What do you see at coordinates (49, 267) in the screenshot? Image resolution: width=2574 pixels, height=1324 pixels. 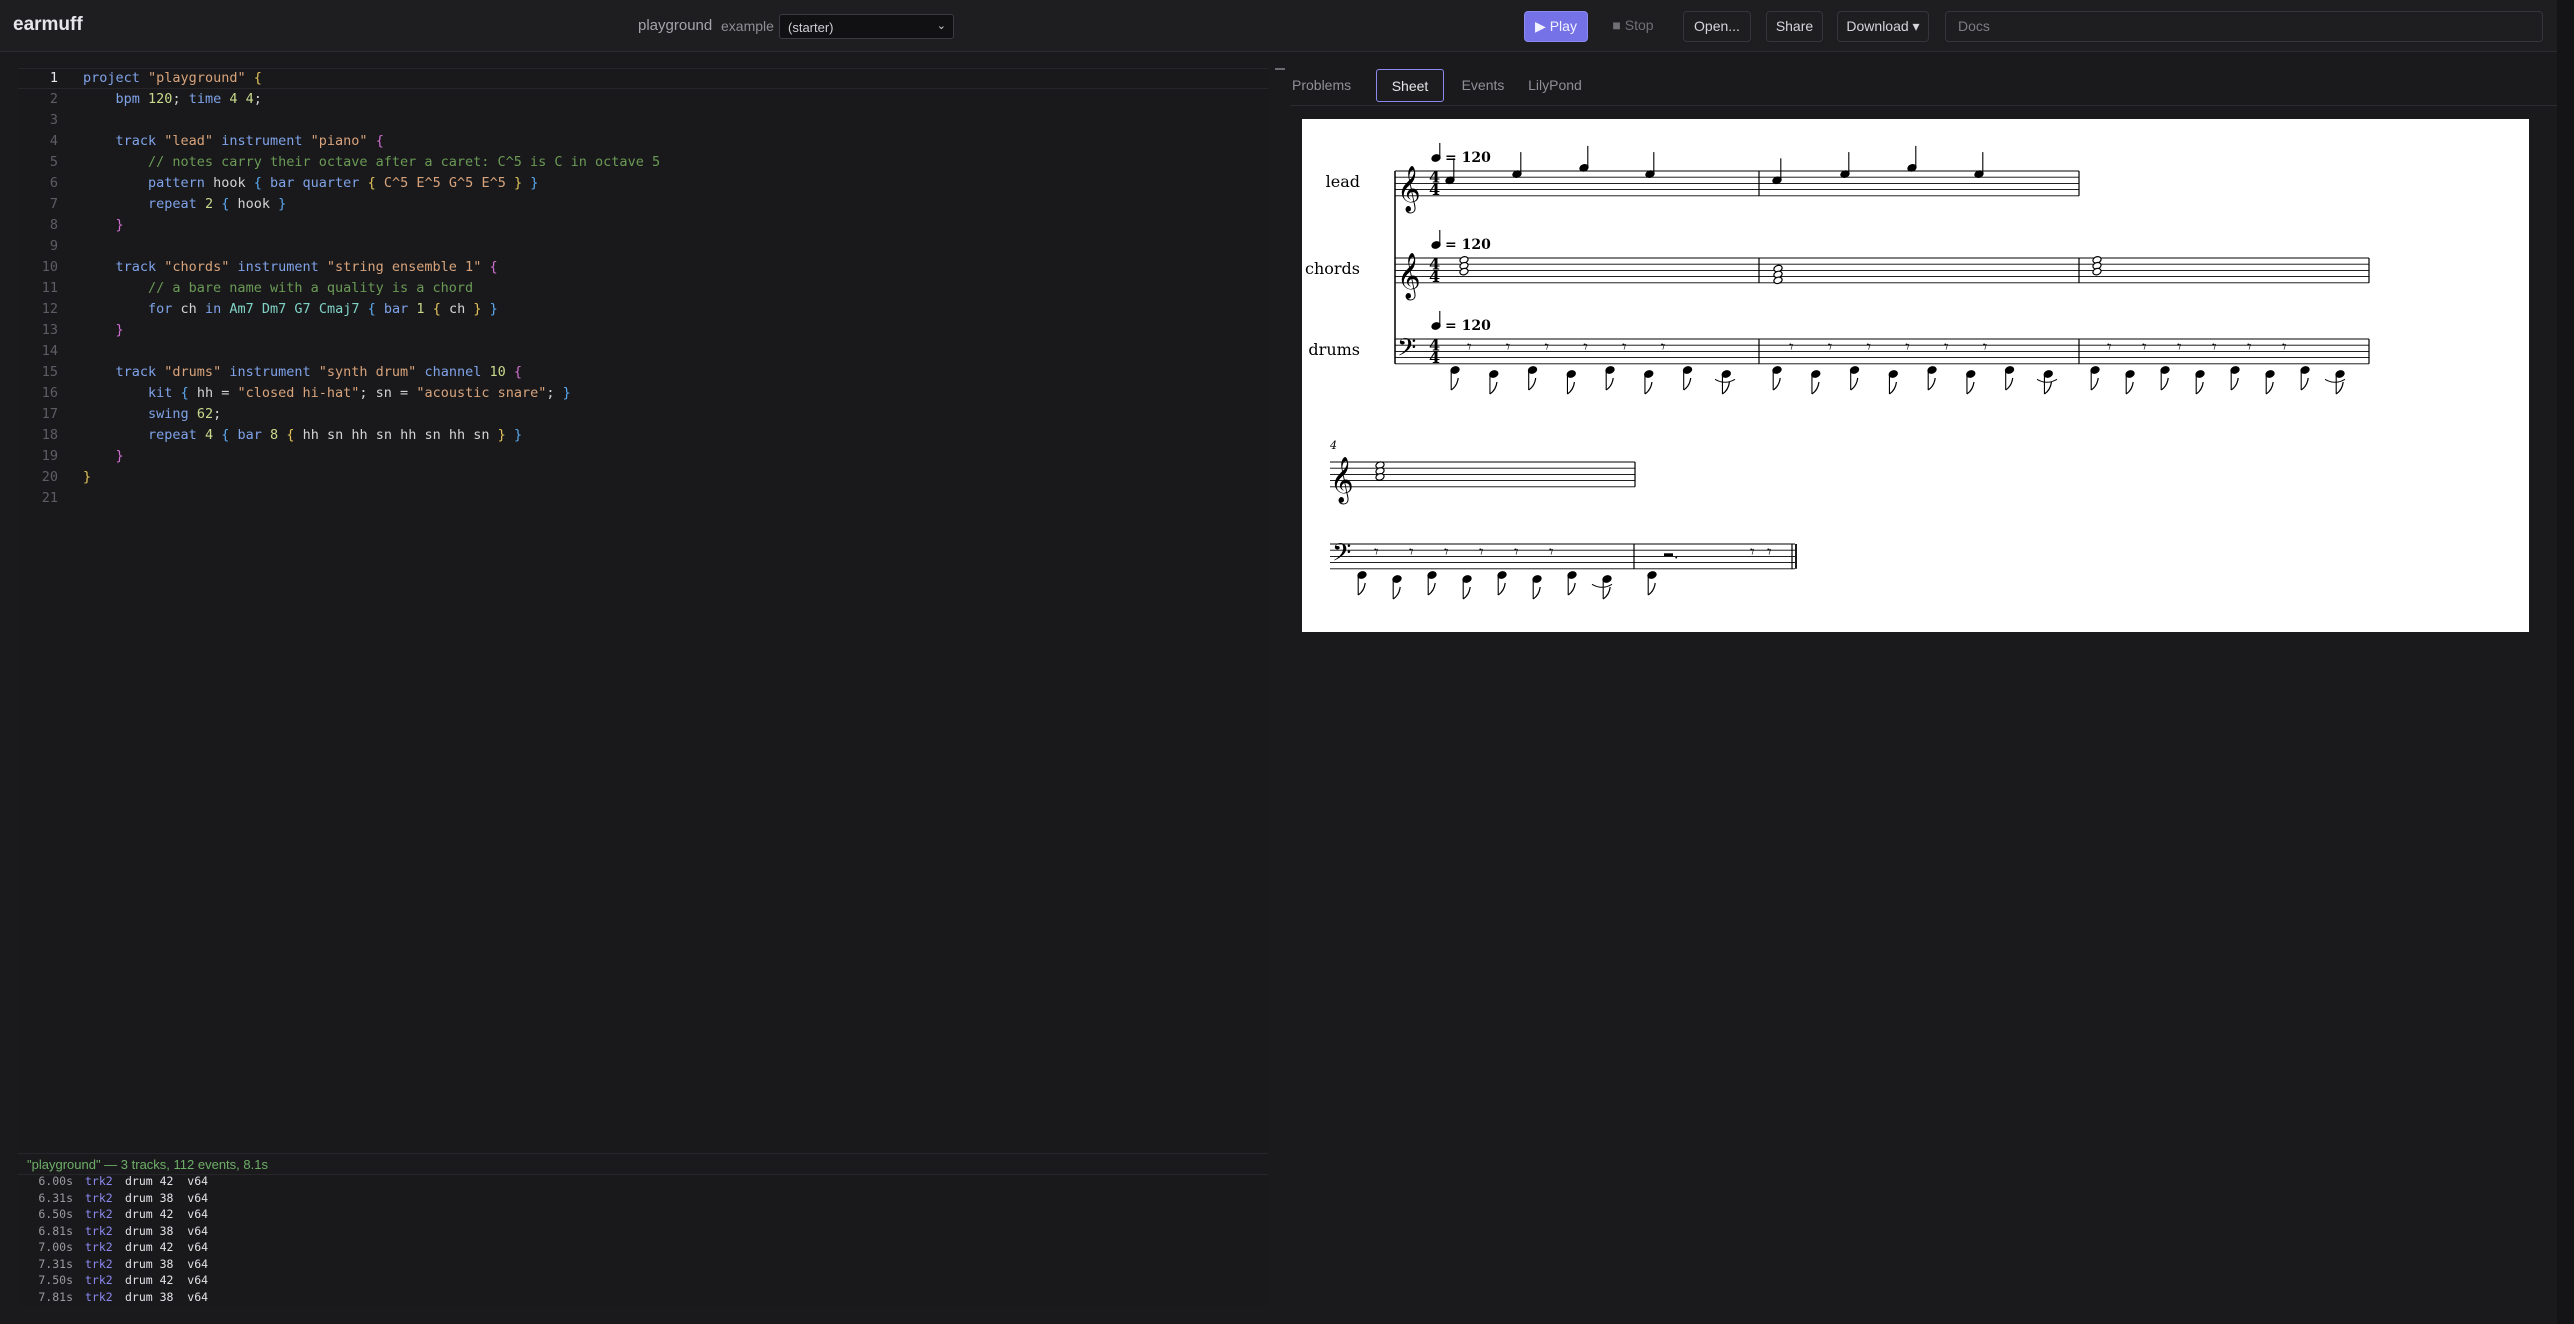 I see `line-number: 10` at bounding box center [49, 267].